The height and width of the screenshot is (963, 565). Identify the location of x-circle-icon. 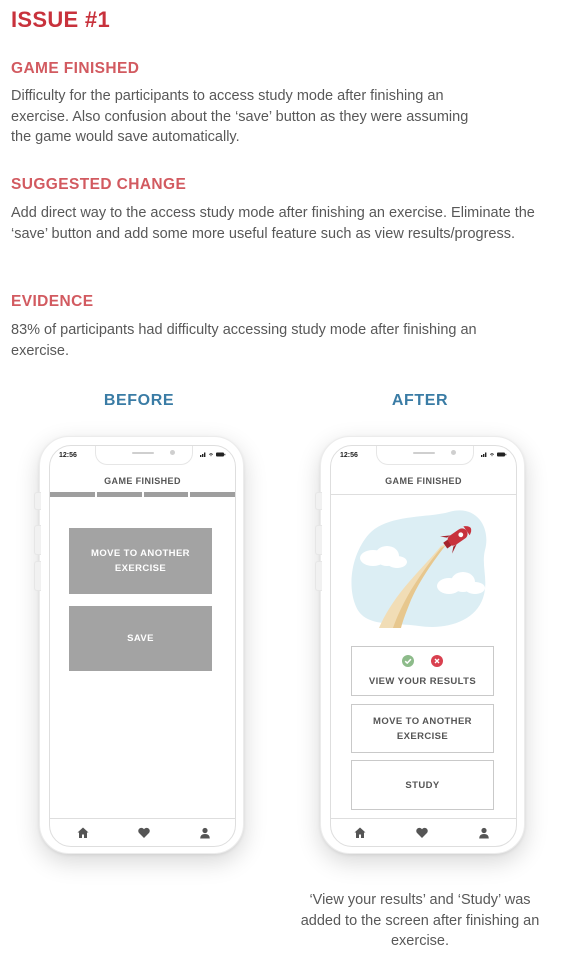
(437, 660).